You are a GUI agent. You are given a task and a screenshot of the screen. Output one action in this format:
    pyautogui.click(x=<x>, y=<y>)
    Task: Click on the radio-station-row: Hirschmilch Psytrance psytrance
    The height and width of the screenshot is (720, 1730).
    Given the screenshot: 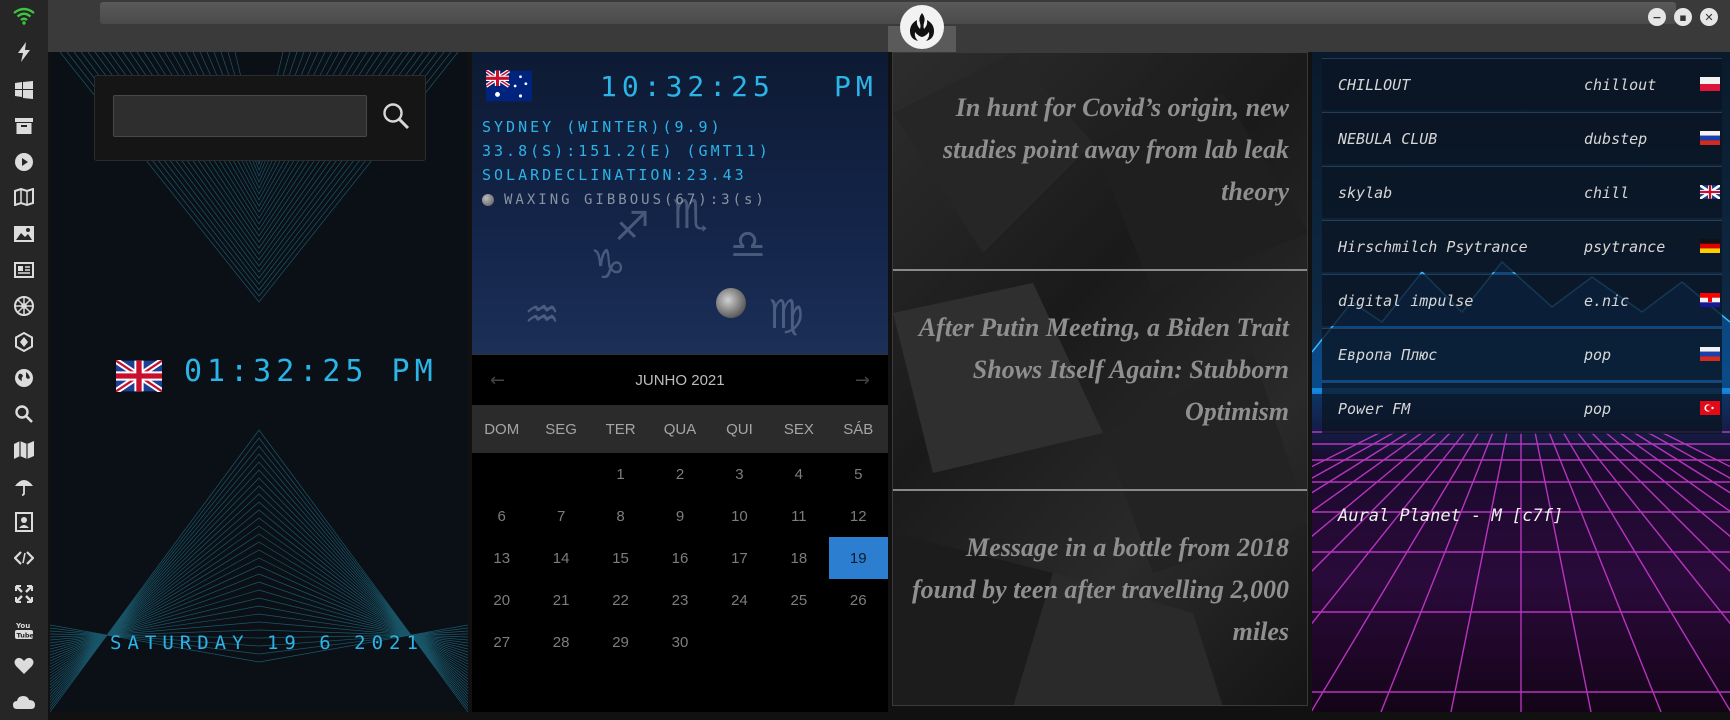 What is the action you would take?
    pyautogui.click(x=1522, y=246)
    